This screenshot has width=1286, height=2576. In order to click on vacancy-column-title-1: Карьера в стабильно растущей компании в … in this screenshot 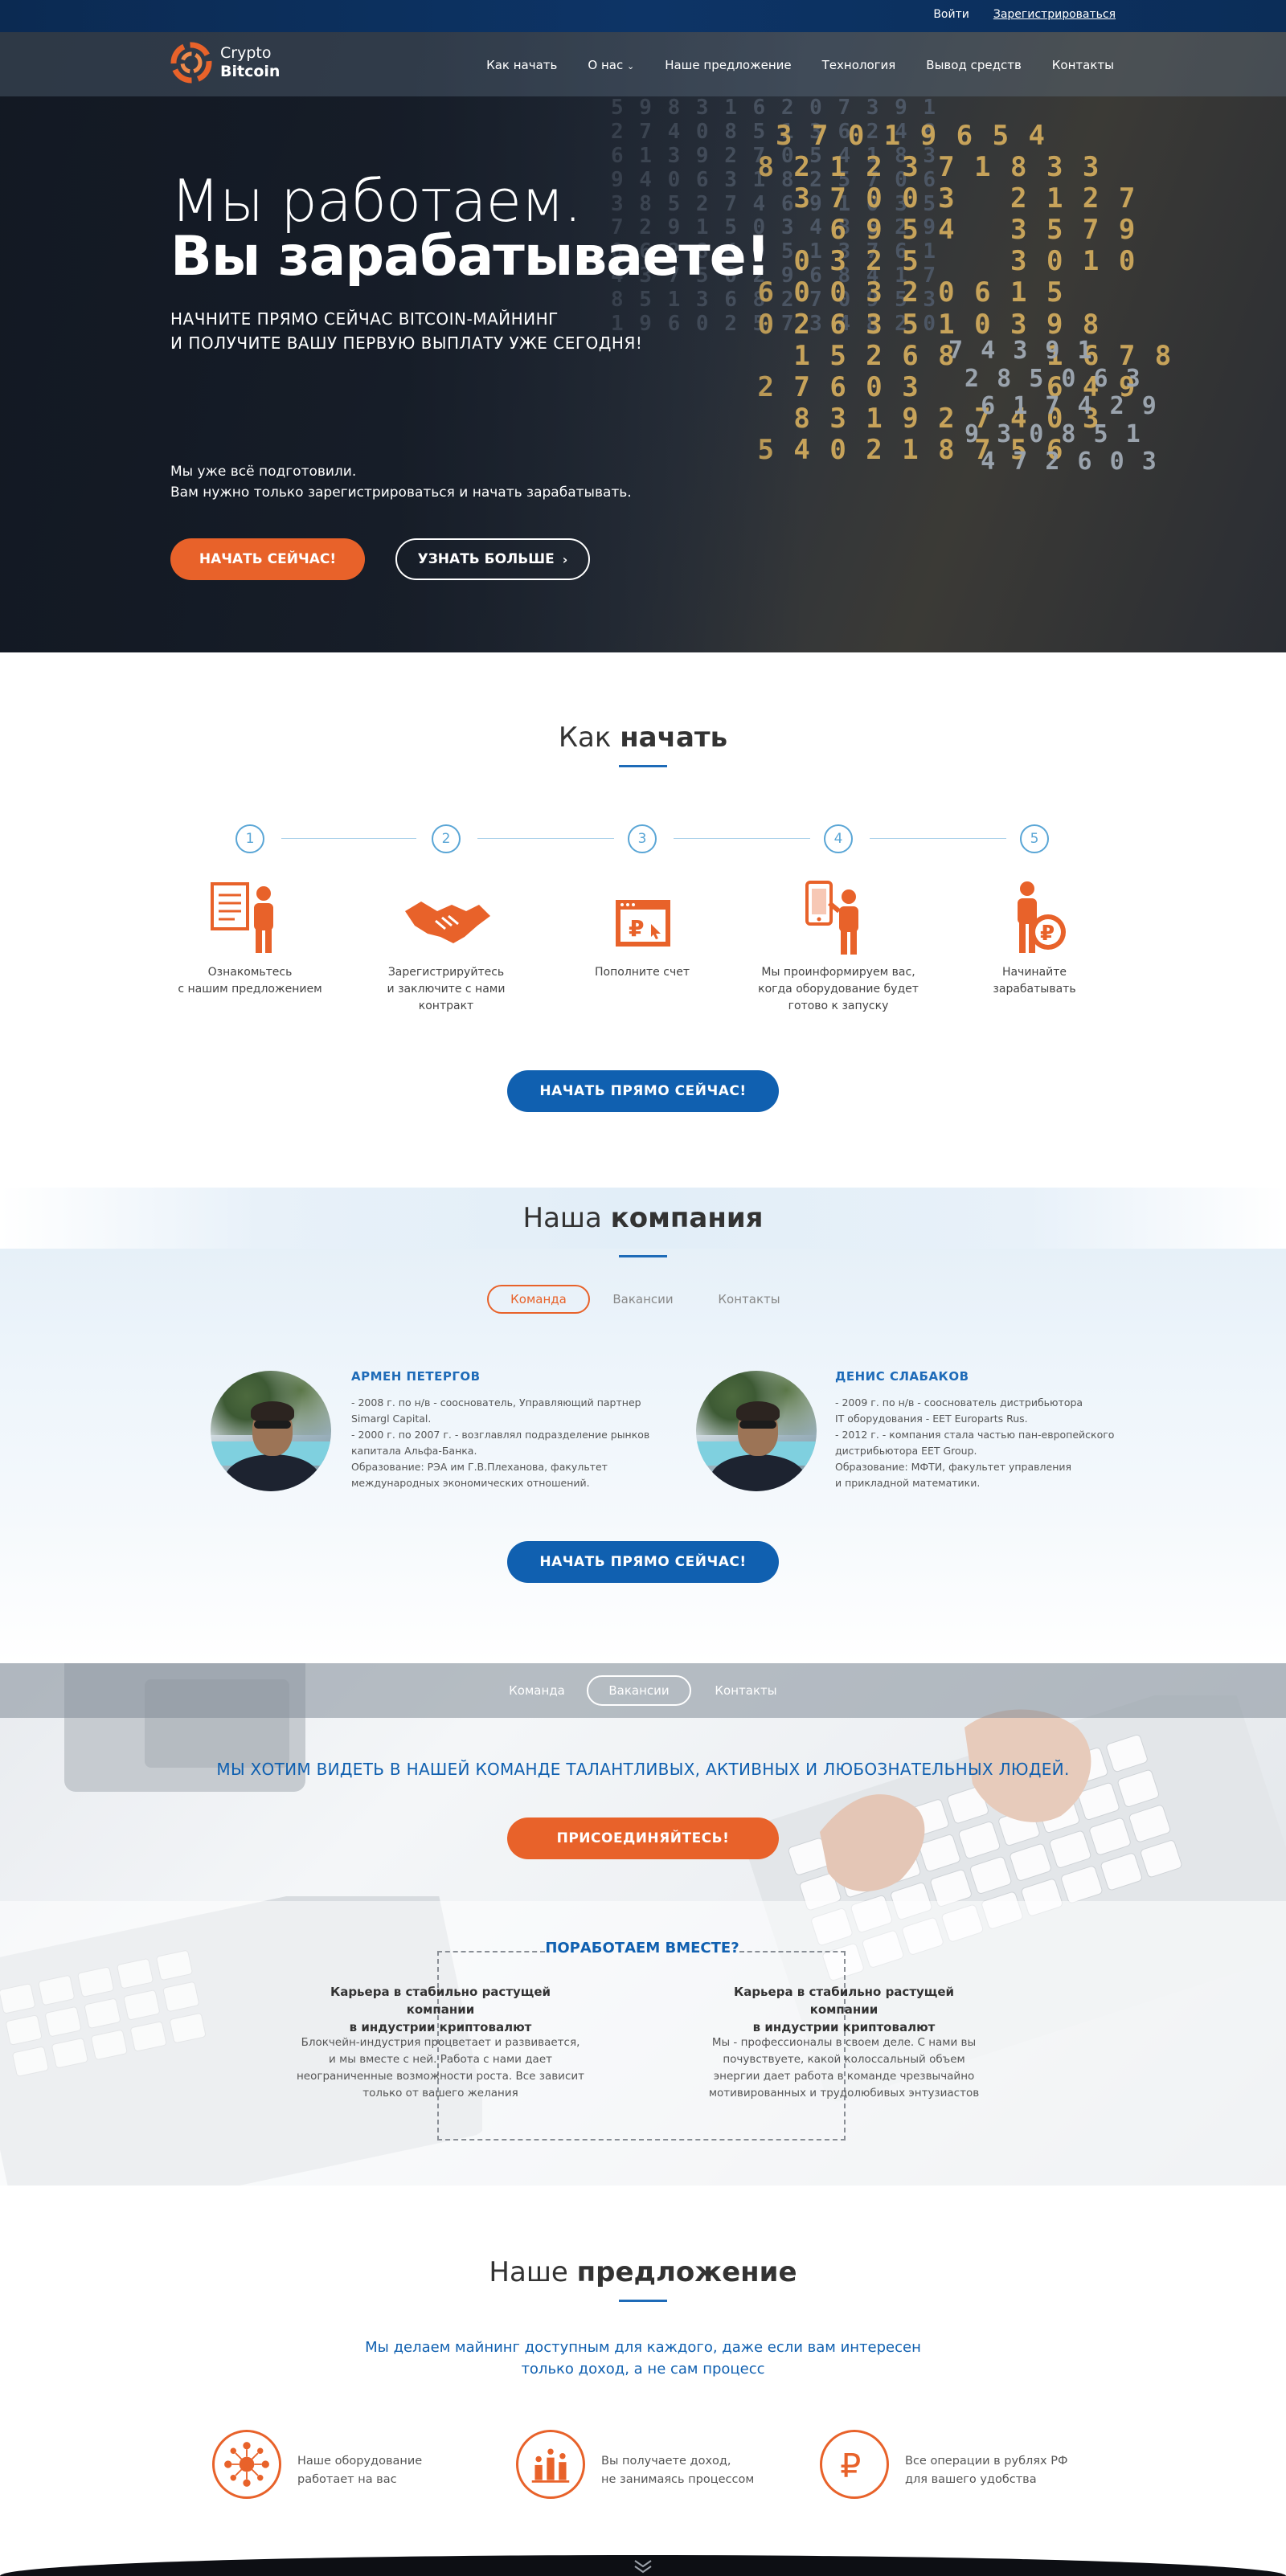, I will do `click(440, 2010)`.